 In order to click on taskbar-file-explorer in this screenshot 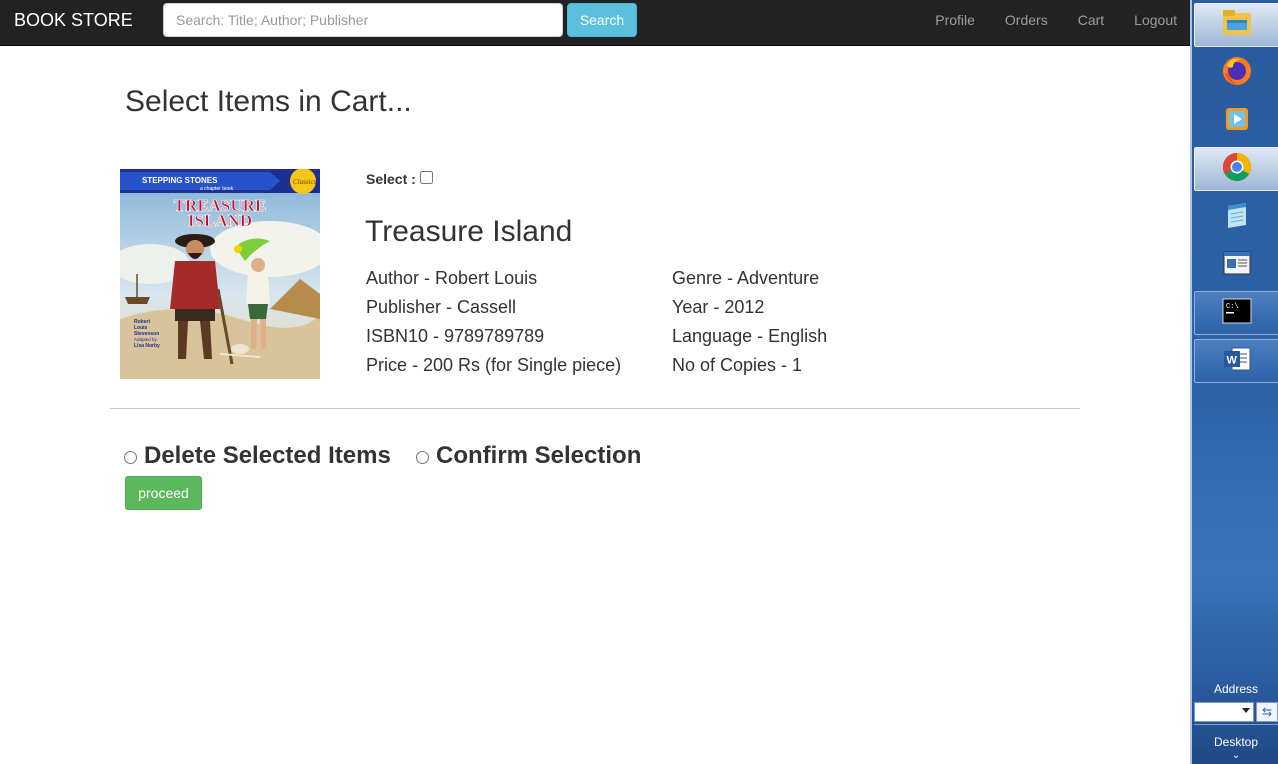, I will do `click(1236, 25)`.